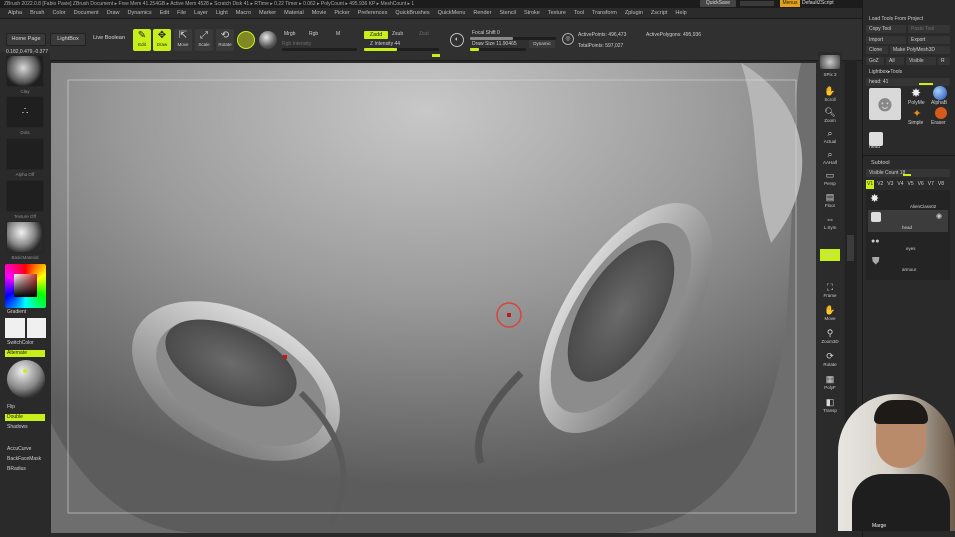 This screenshot has height=537, width=955. Describe the element at coordinates (908, 245) in the screenshot. I see `subtool-item-eyes: ●● eyes` at that location.